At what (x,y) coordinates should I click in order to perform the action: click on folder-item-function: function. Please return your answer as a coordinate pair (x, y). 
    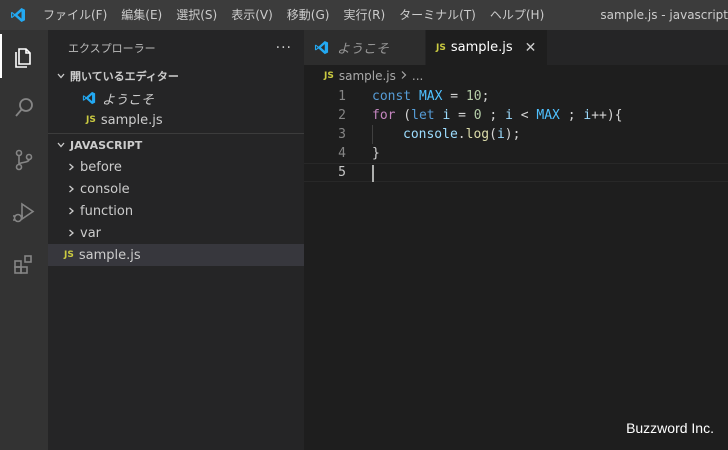
    Looking at the image, I should click on (176, 211).